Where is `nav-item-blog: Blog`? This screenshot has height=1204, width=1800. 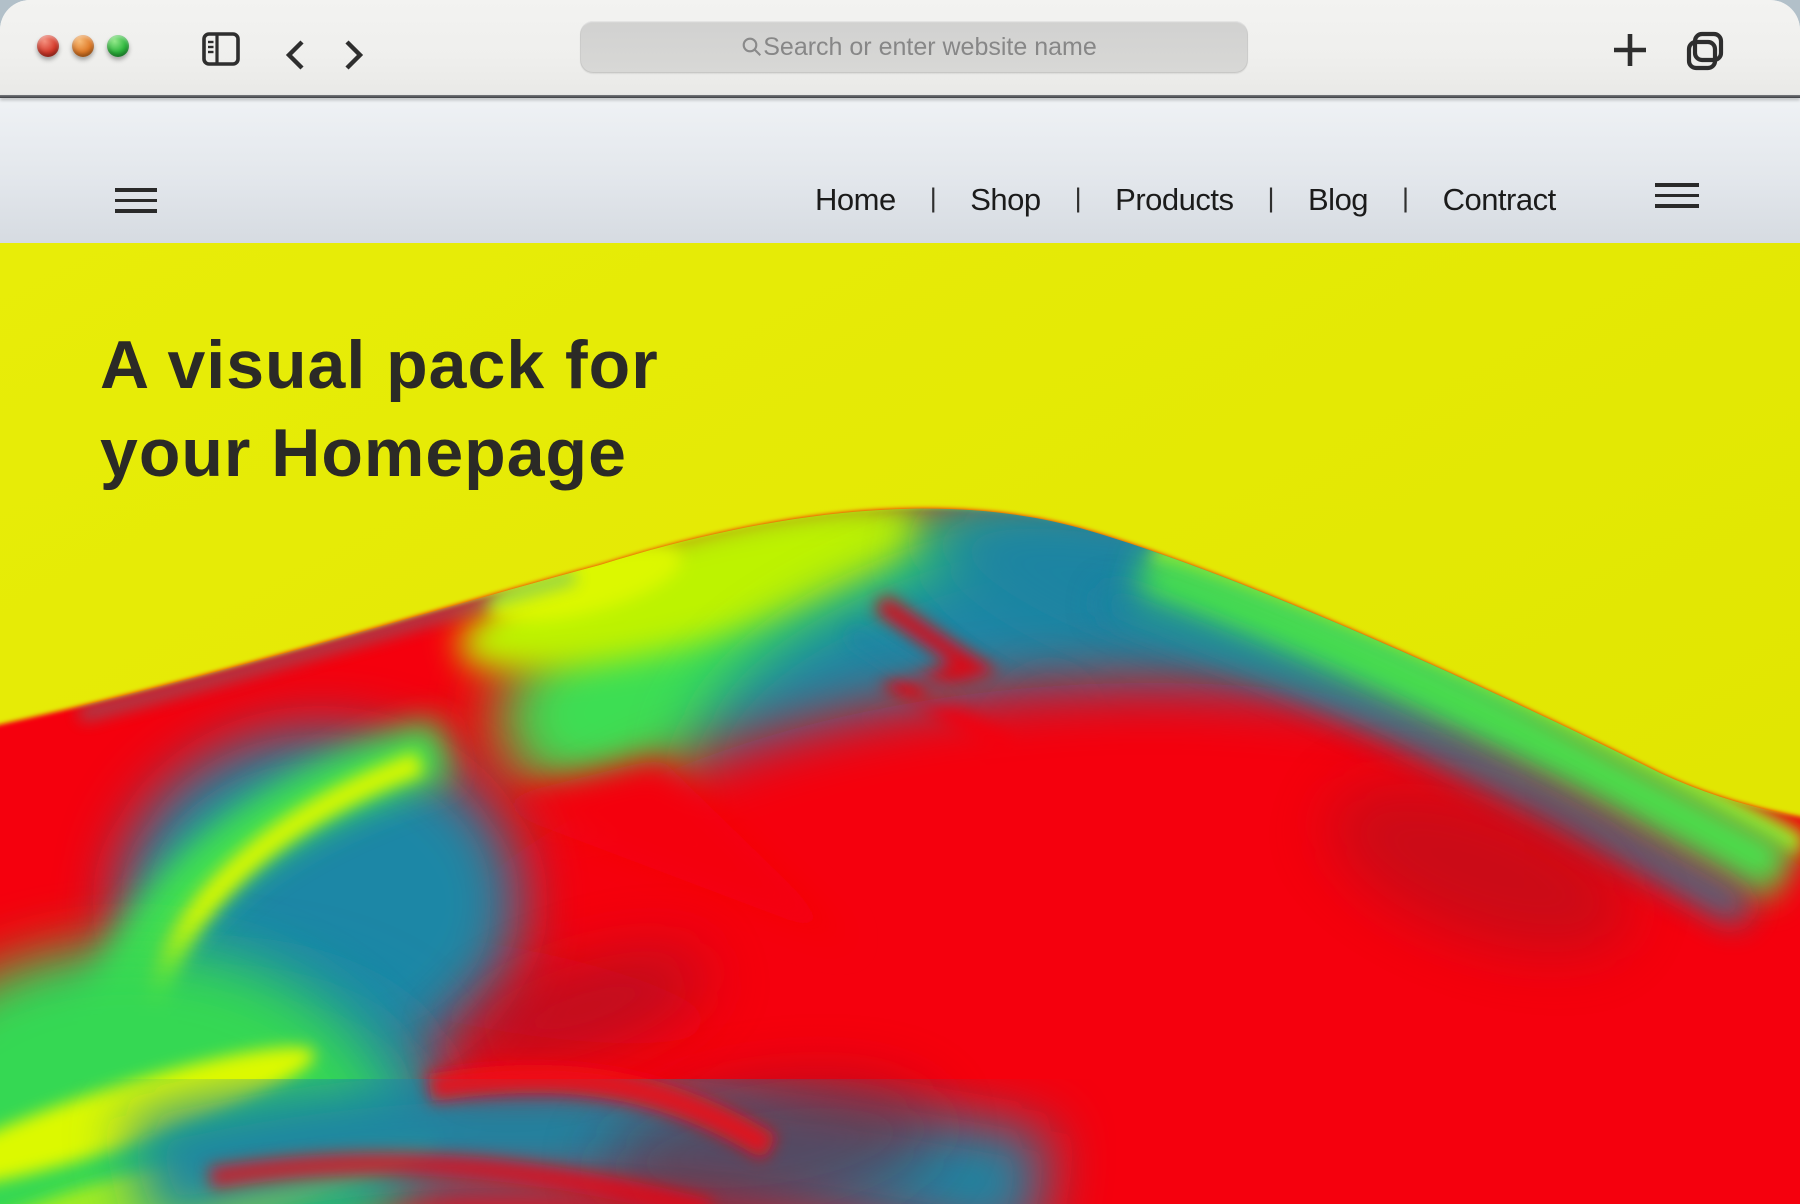
nav-item-blog: Blog is located at coordinates (1338, 200).